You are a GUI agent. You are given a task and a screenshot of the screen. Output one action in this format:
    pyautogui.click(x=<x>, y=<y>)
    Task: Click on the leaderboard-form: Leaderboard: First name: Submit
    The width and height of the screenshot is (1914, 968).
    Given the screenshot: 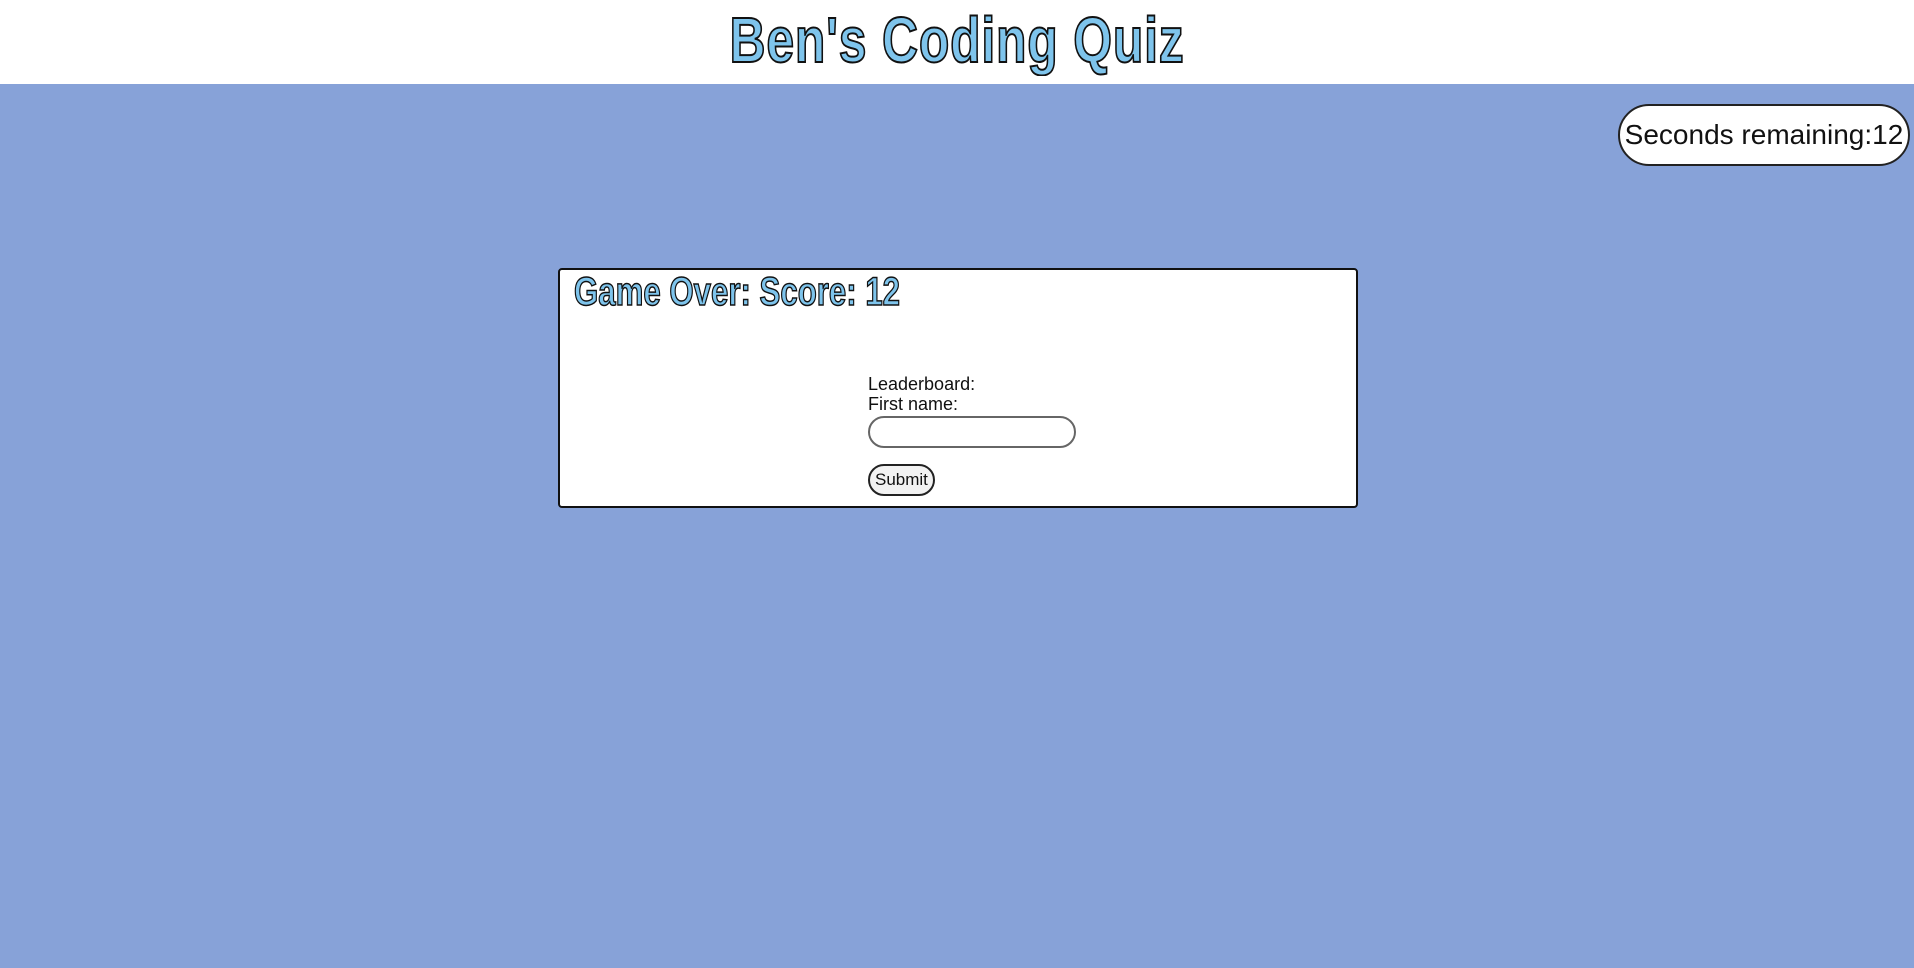 What is the action you would take?
    pyautogui.click(x=972, y=435)
    